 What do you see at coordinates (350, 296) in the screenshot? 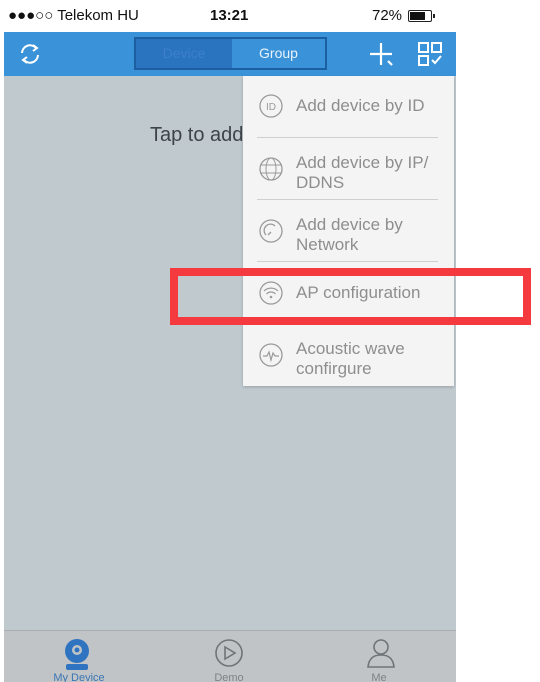
I see `highlight-annotation-box` at bounding box center [350, 296].